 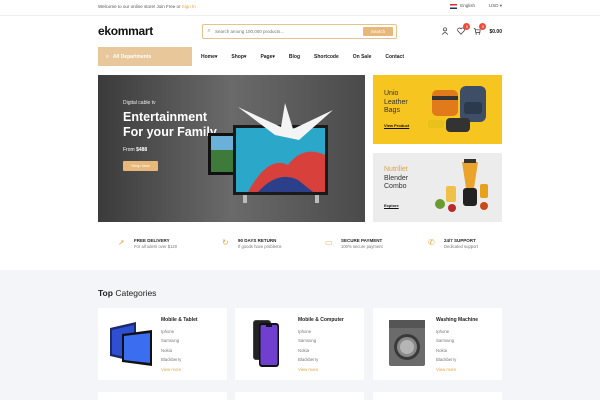 What do you see at coordinates (132, 56) in the screenshot?
I see `all-departments-label: All Departments` at bounding box center [132, 56].